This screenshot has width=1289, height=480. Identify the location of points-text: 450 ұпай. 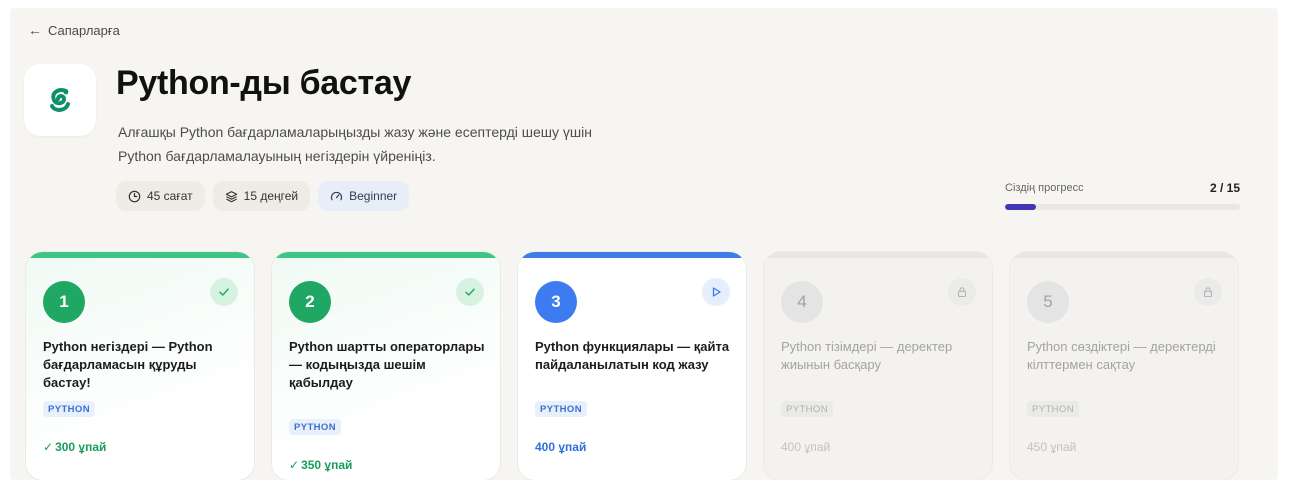
(1052, 447).